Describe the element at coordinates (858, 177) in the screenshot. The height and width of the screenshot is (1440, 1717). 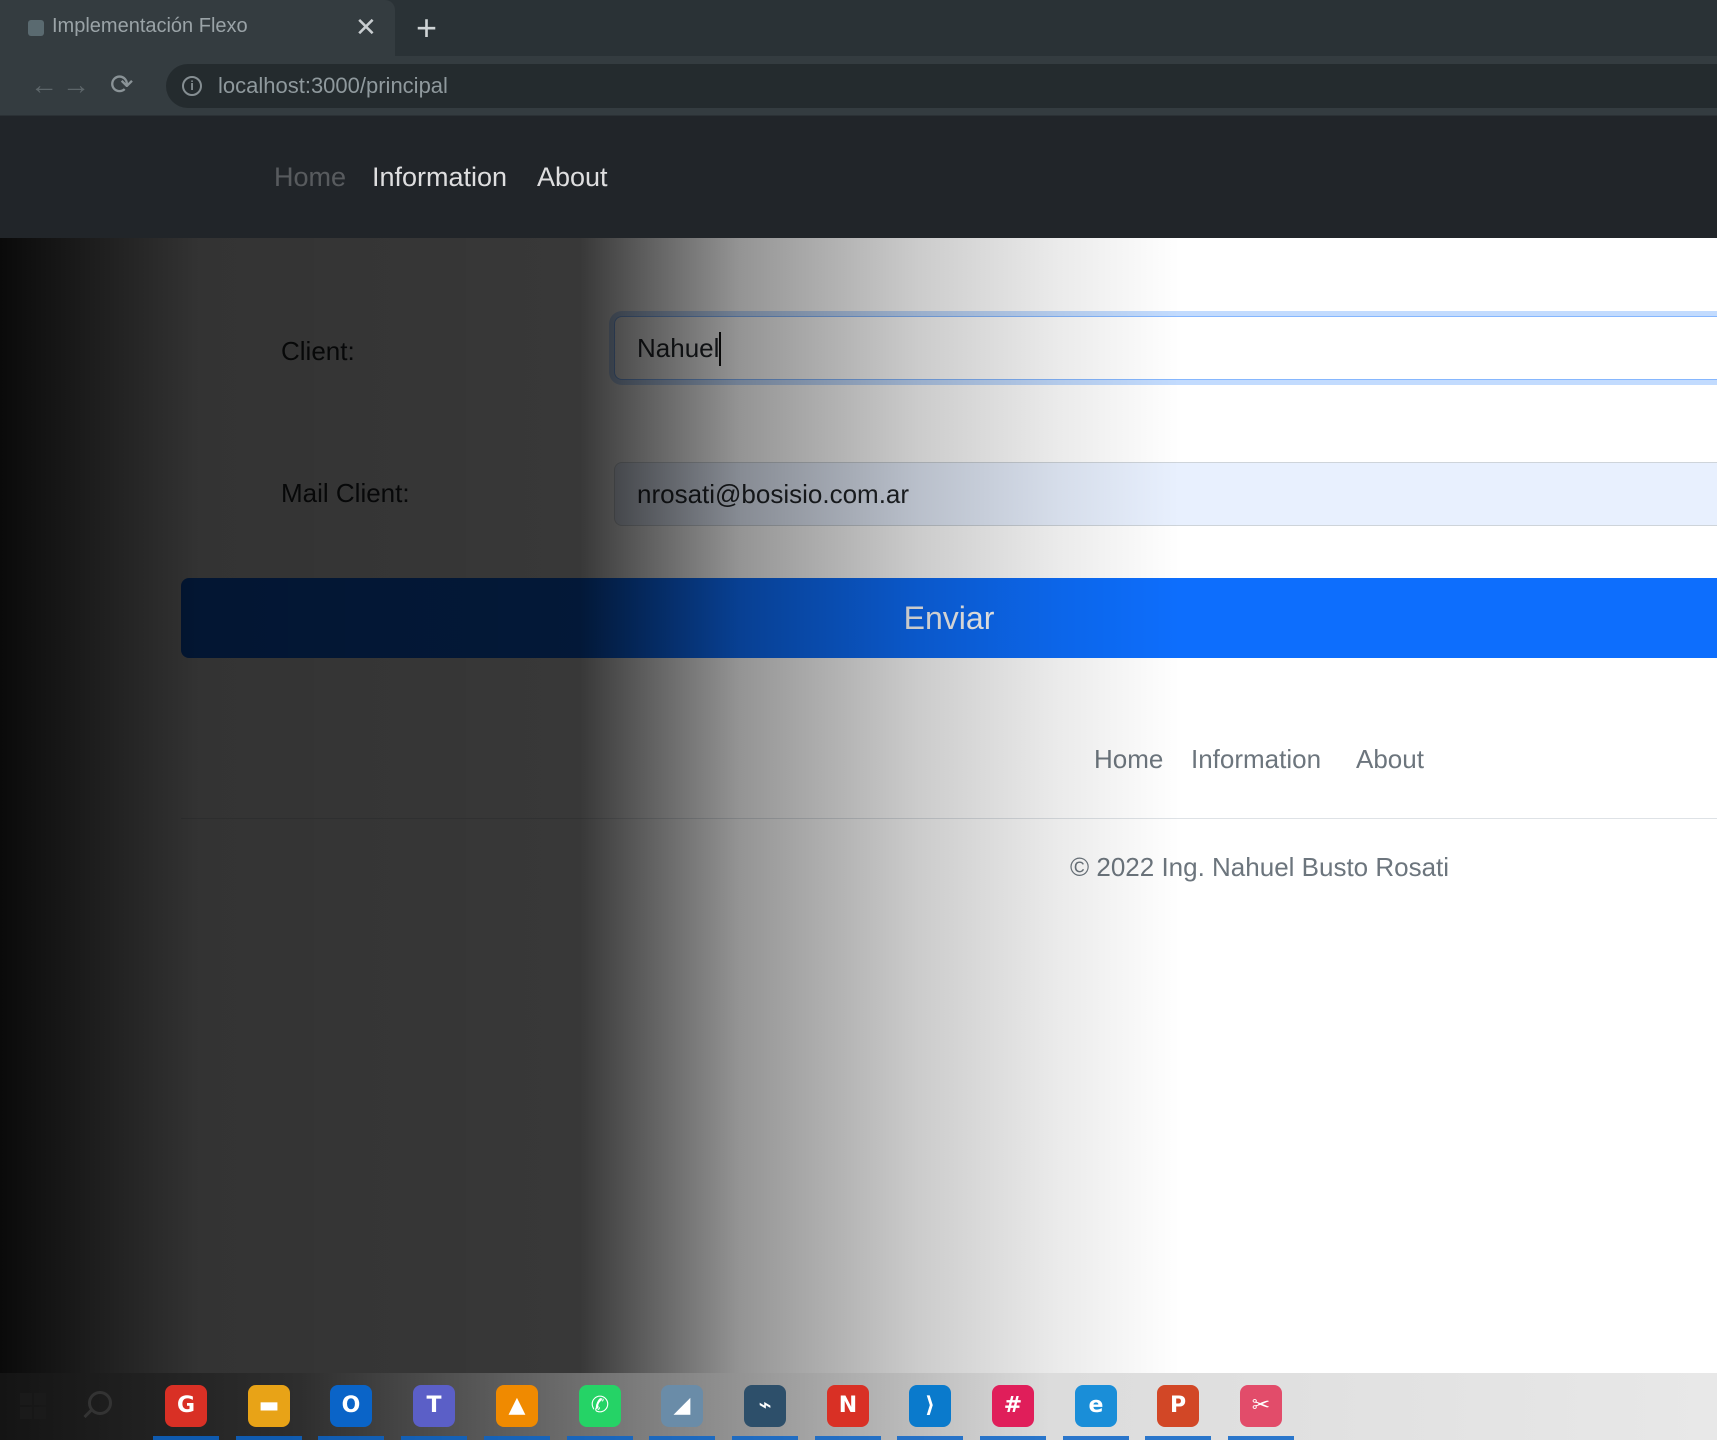
I see `site-navbar: Home Information About` at that location.